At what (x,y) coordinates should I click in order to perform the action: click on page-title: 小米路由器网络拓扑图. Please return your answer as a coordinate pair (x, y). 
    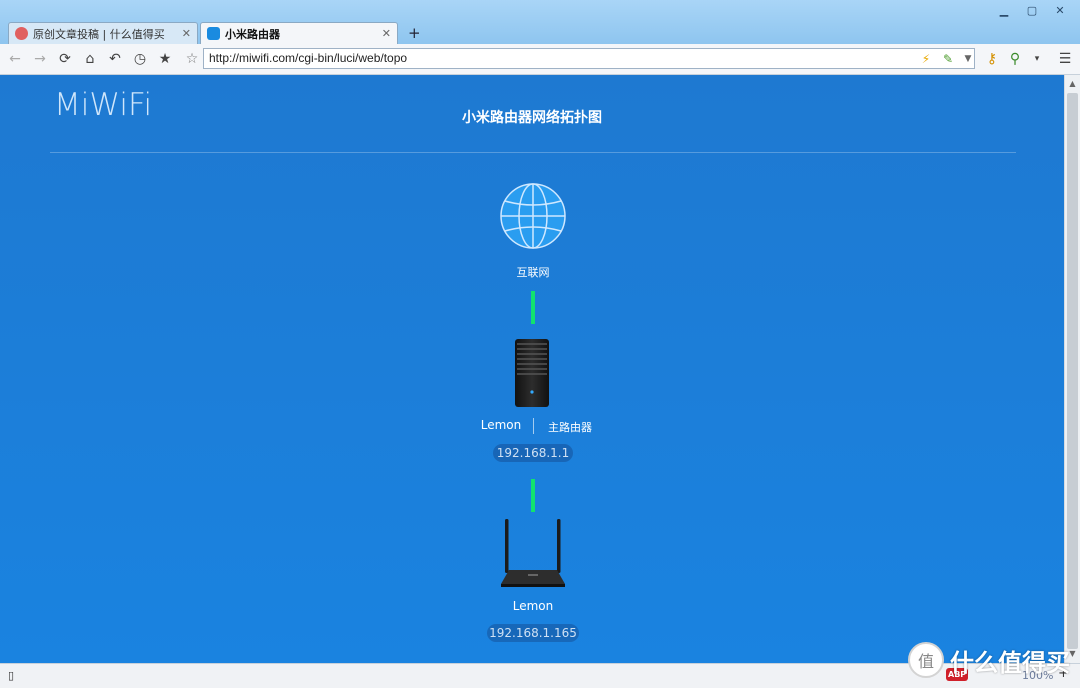
    Looking at the image, I should click on (532, 118).